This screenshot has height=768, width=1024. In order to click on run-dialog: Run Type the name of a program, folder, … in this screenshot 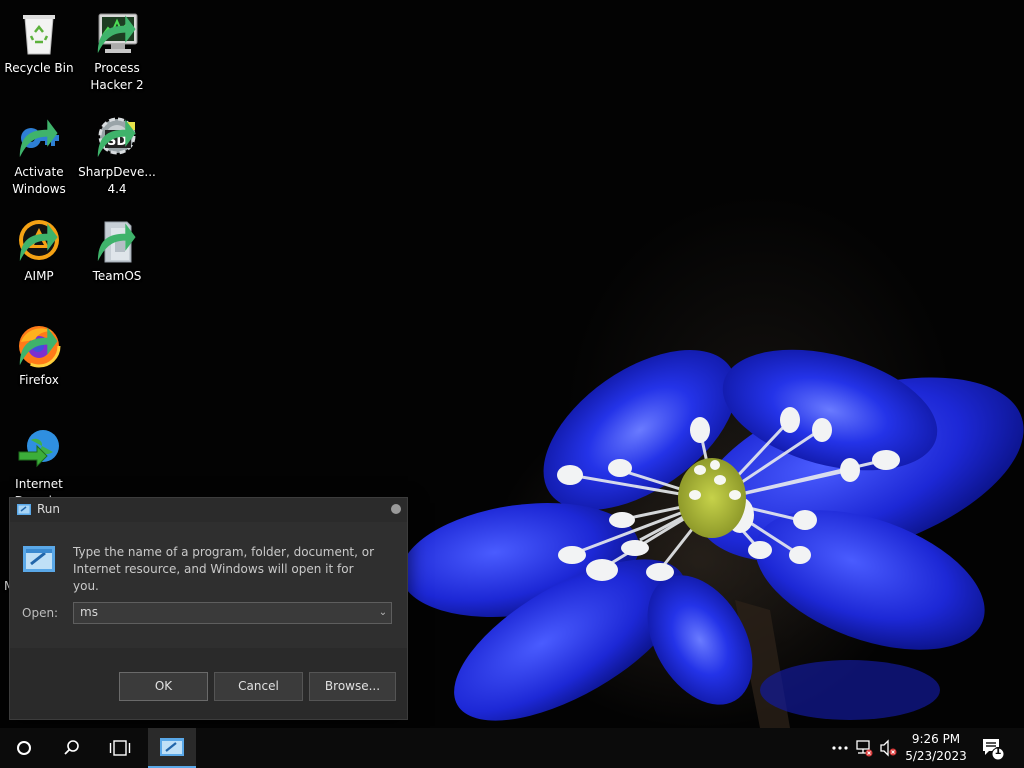, I will do `click(208, 608)`.